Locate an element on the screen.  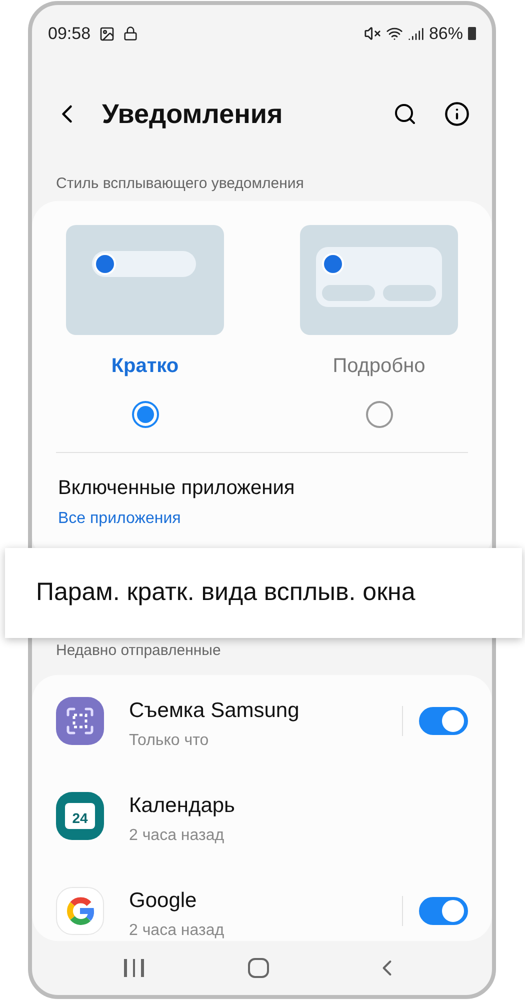
signal-icon is located at coordinates (416, 34).